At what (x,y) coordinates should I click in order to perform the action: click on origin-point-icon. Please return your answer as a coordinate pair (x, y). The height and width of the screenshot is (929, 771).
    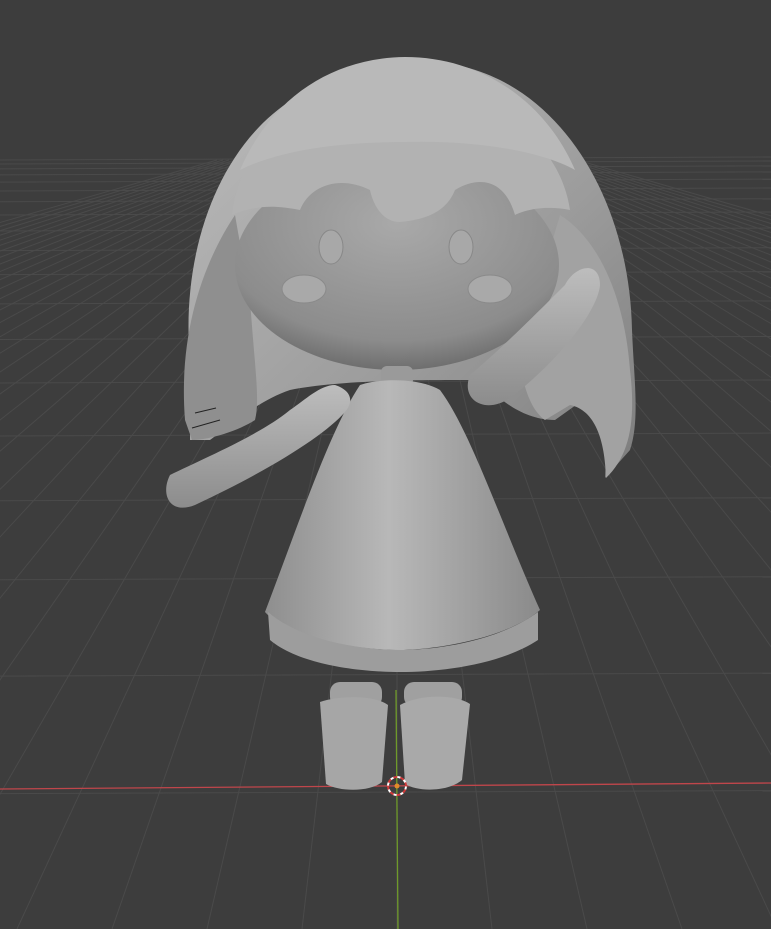
    Looking at the image, I should click on (397, 786).